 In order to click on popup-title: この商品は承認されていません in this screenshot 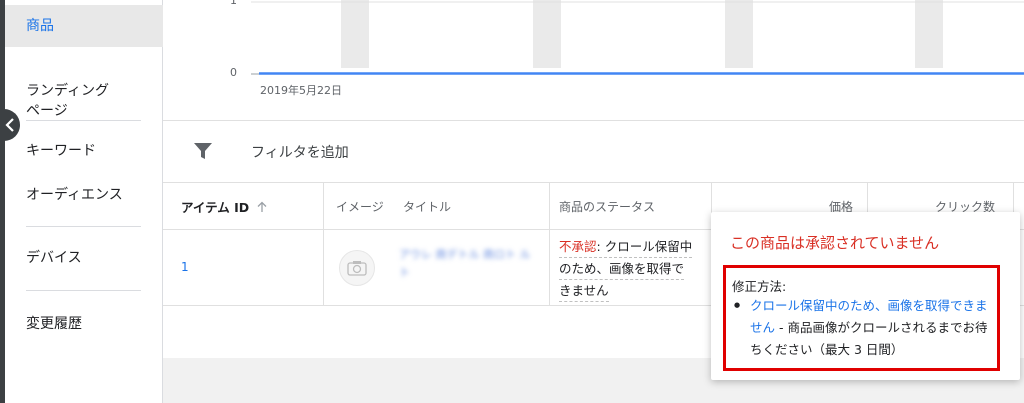, I will do `click(835, 243)`.